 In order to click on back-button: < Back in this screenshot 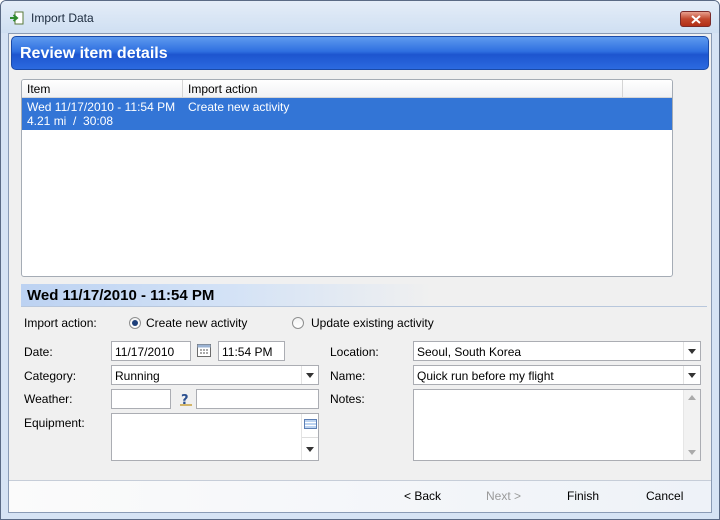, I will do `click(422, 496)`.